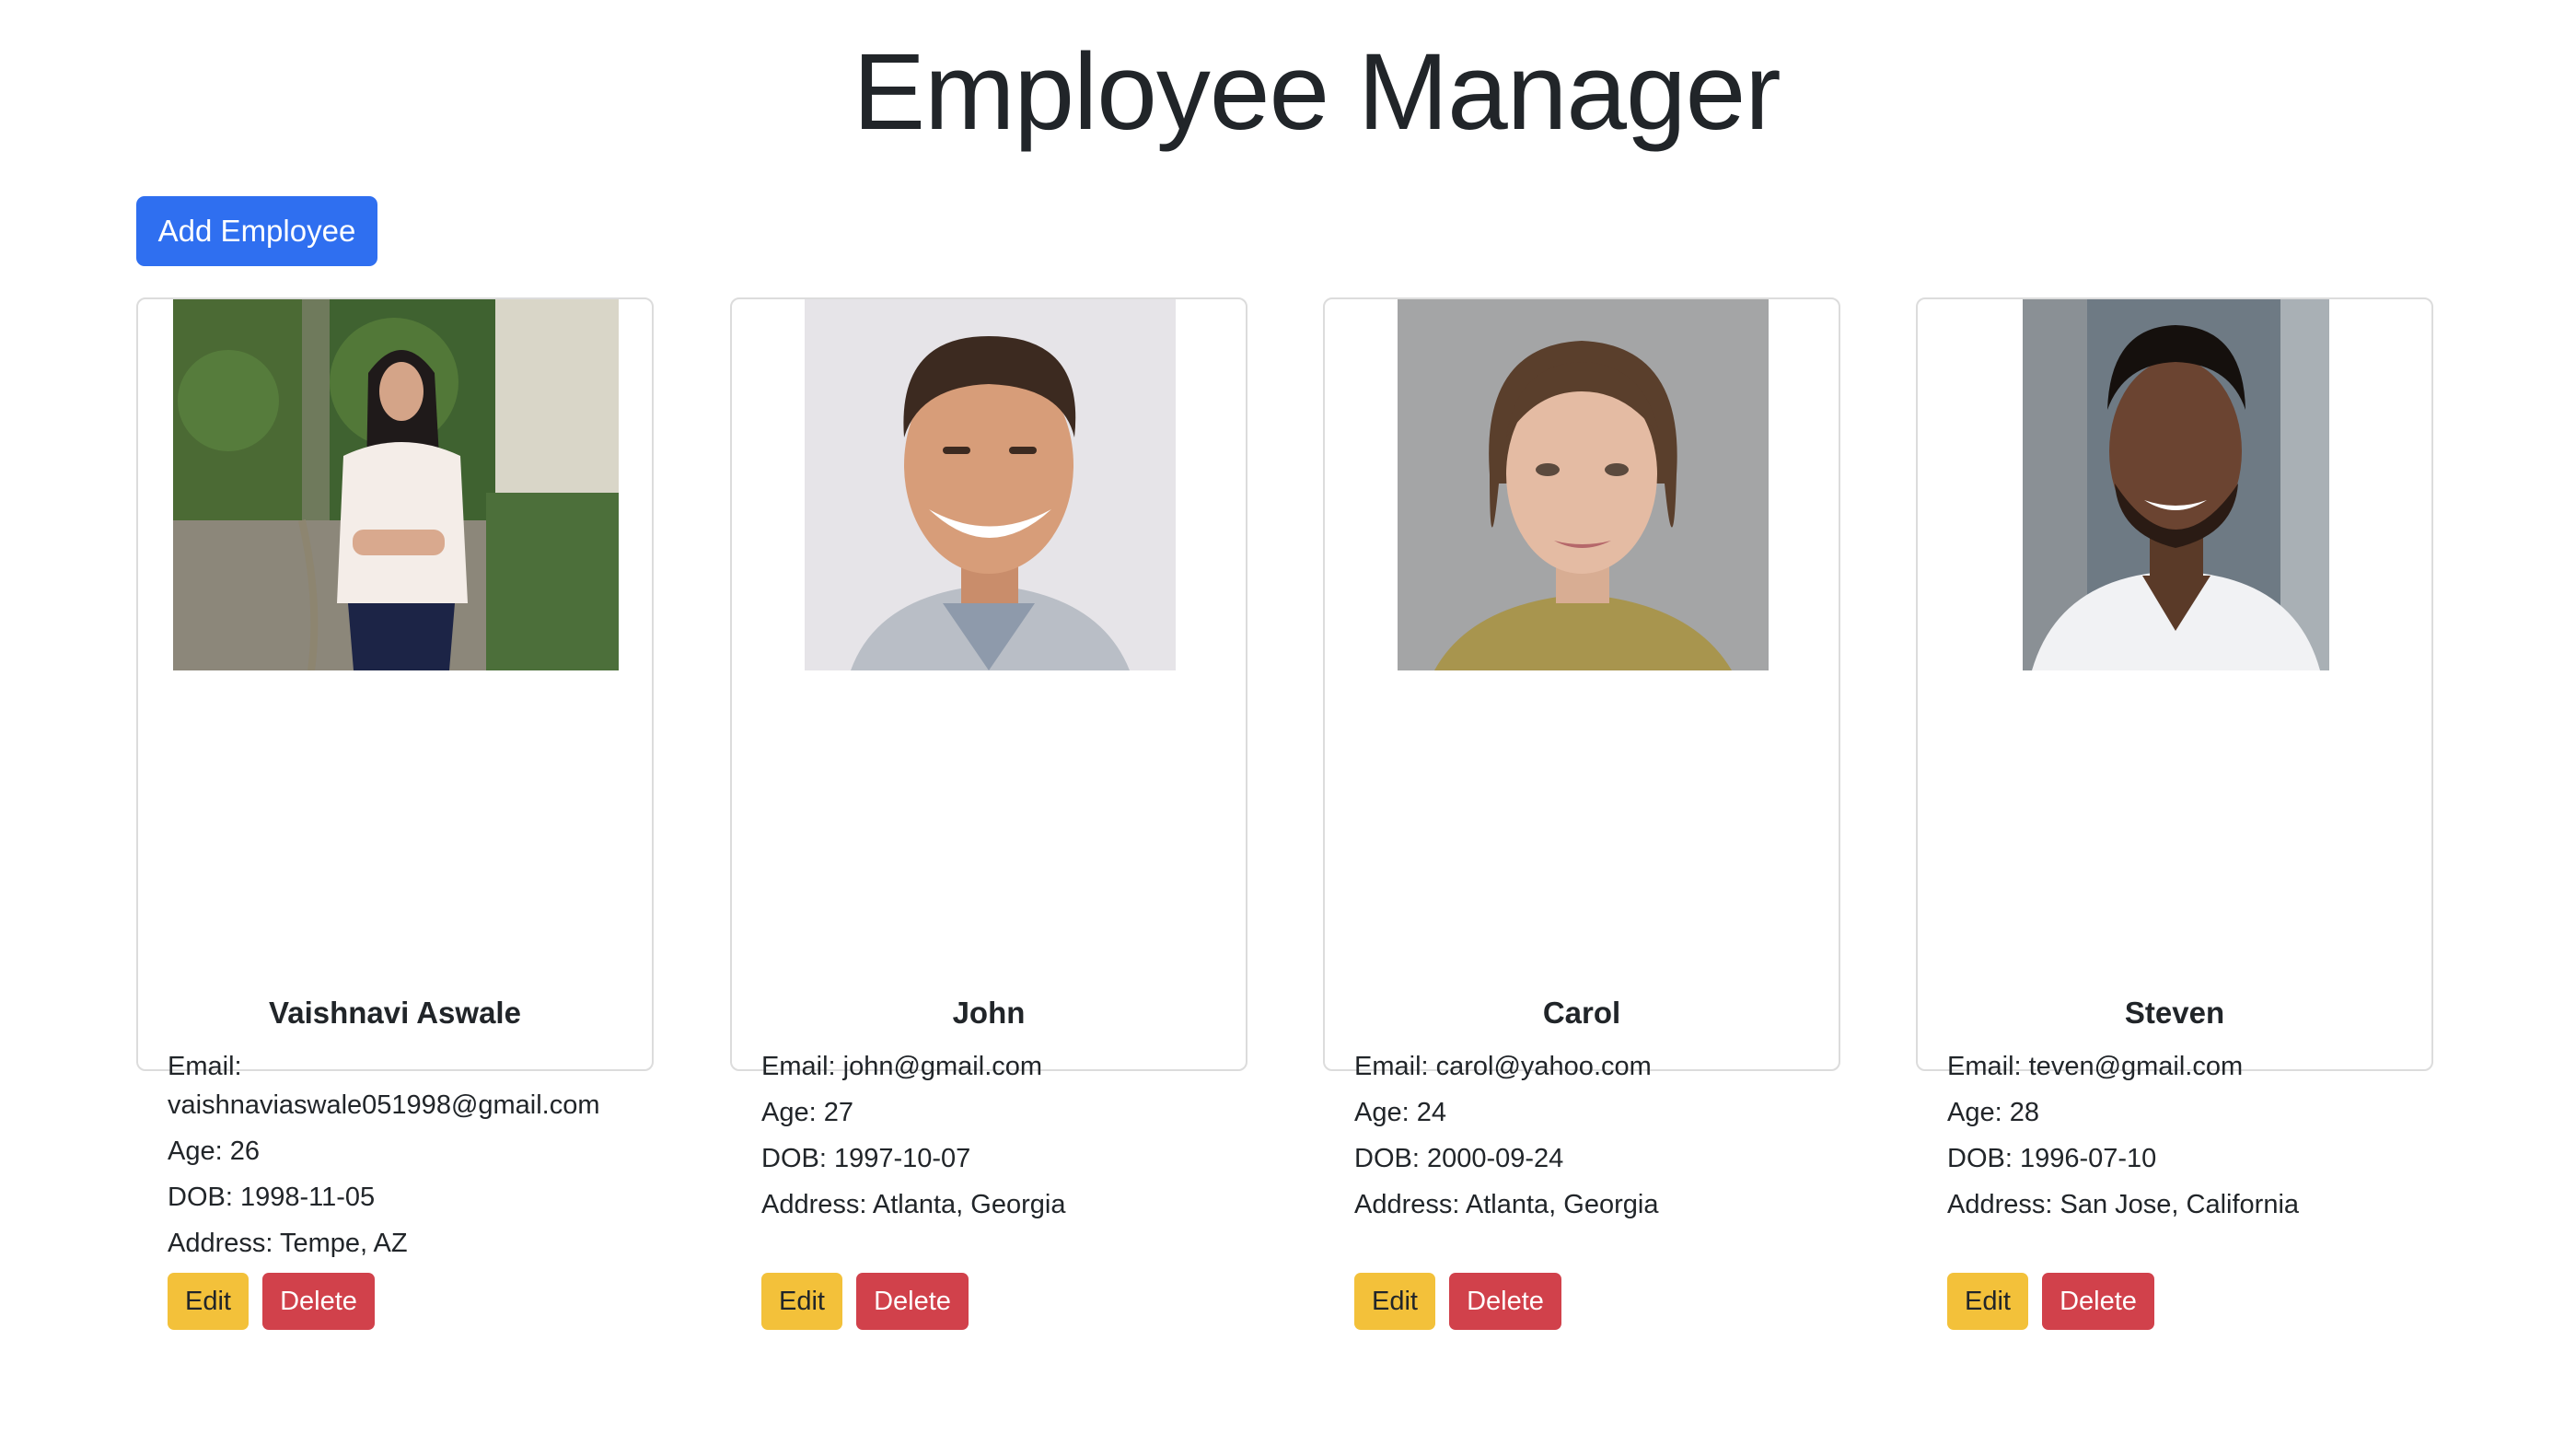 This screenshot has height=1445, width=2576. I want to click on employee-email: Email: carol@yahoo.com, so click(1503, 1066).